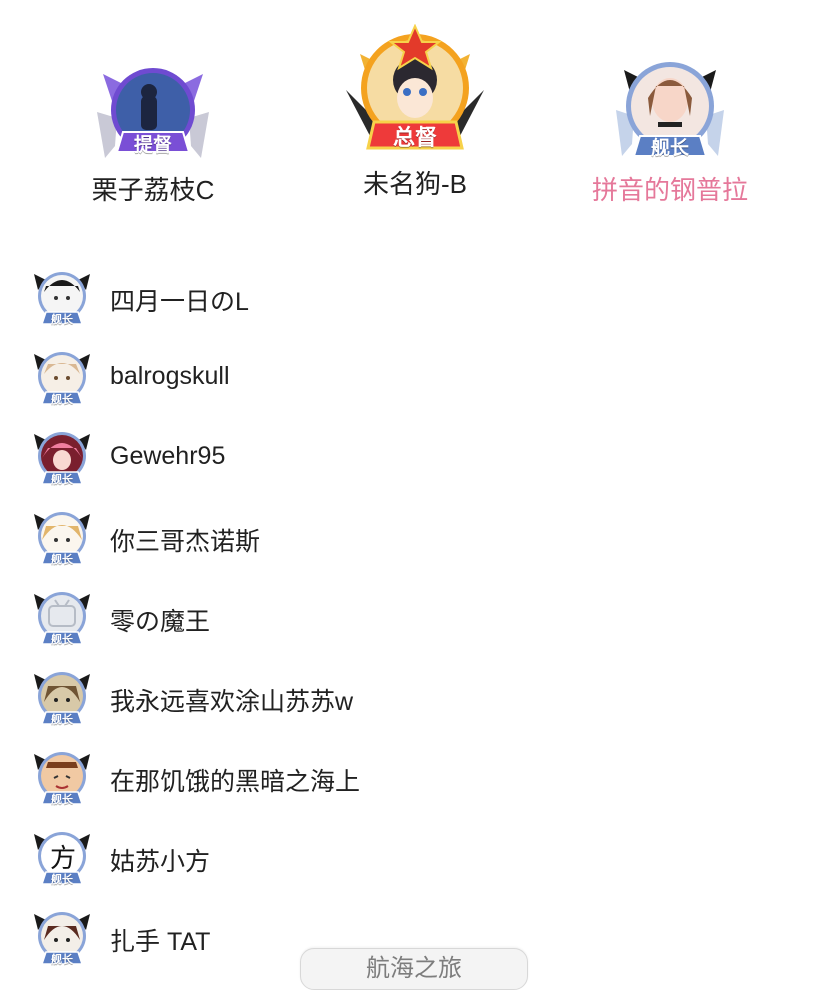  I want to click on top-user-name: 未名狗-B, so click(414, 184).